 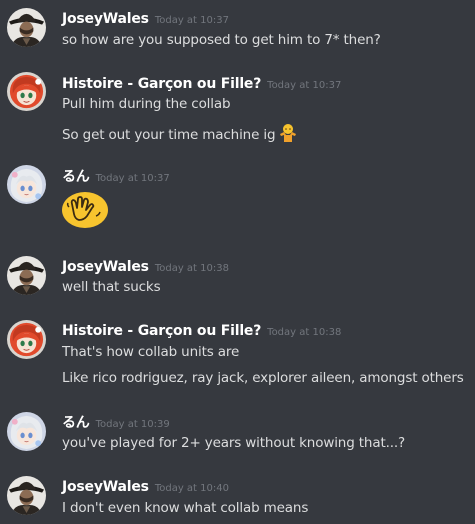 What do you see at coordinates (111, 287) in the screenshot?
I see `message-text: well that sucks` at bounding box center [111, 287].